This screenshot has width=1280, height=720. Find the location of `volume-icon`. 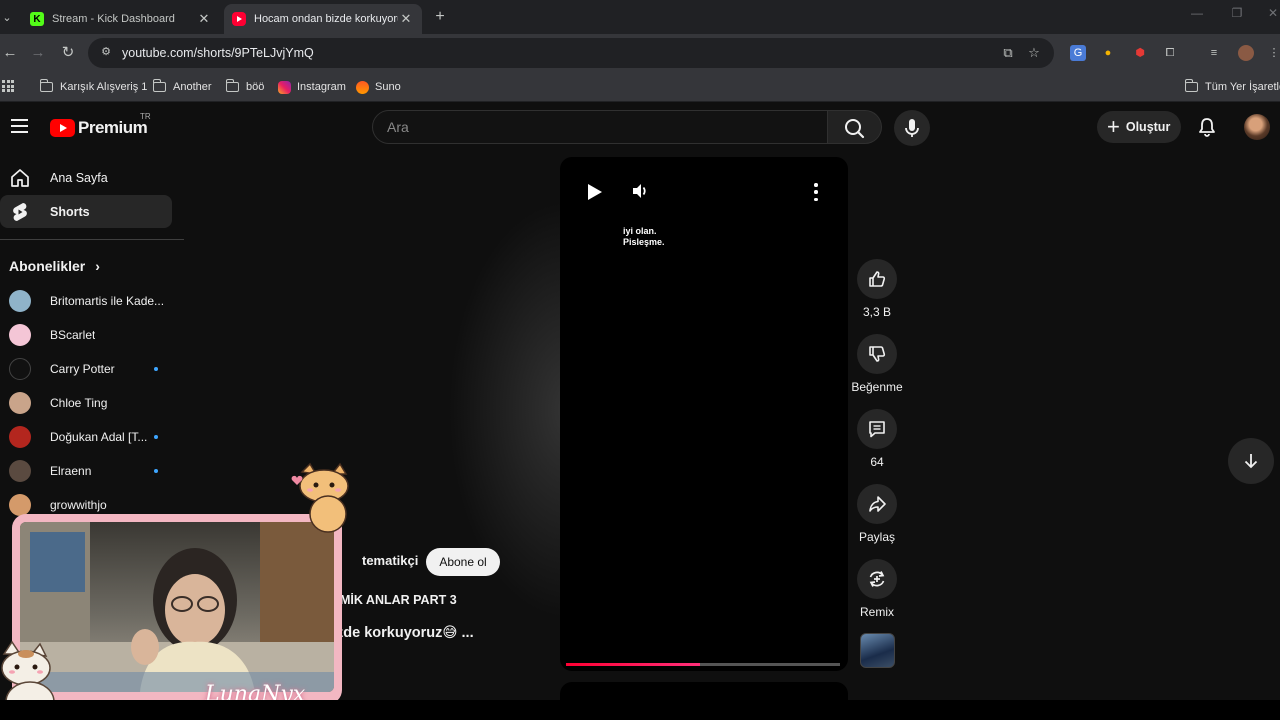

volume-icon is located at coordinates (640, 191).